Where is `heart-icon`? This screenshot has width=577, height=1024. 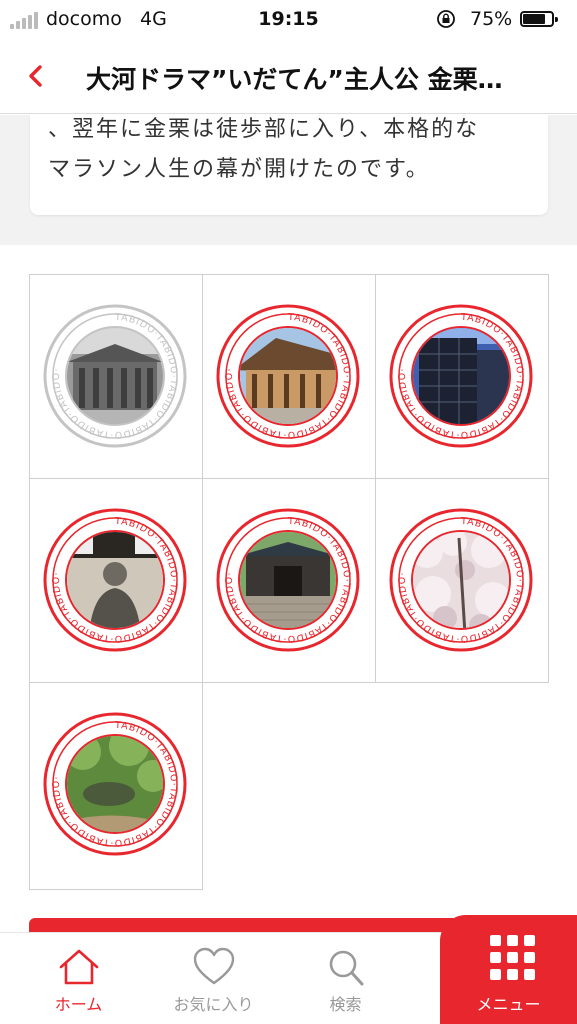
heart-icon is located at coordinates (213, 966).